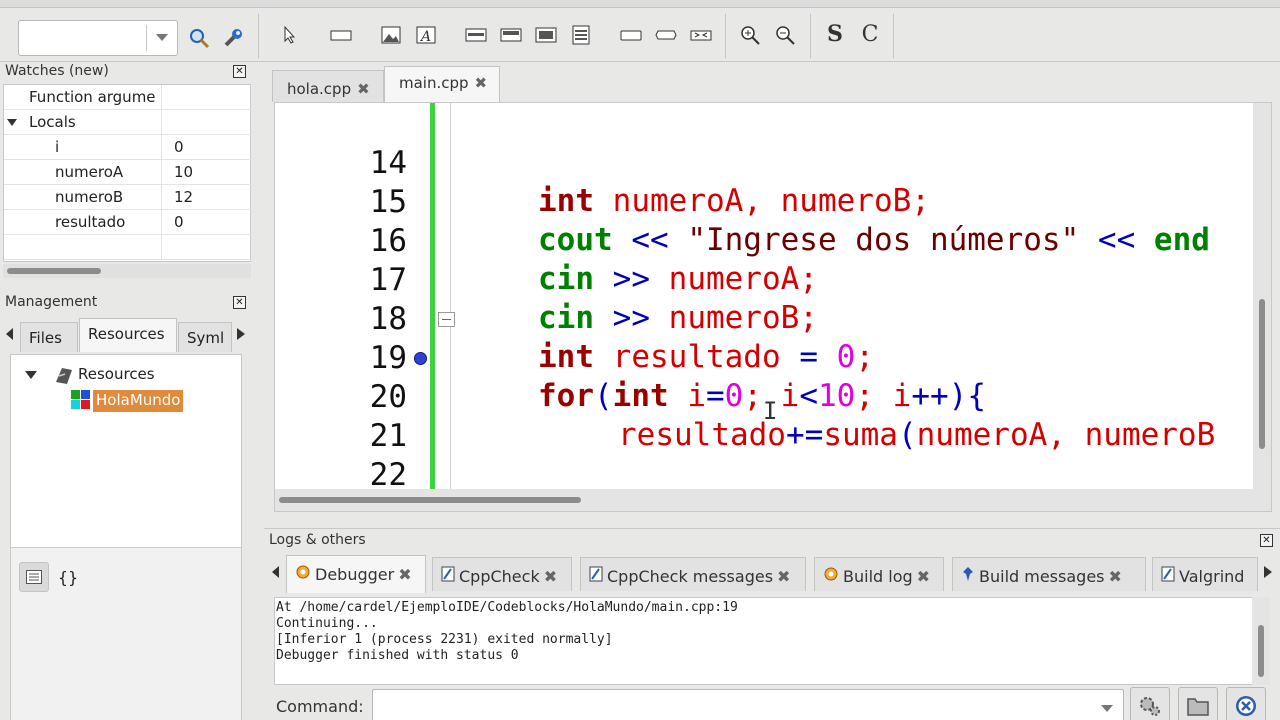 The image size is (1280, 720). What do you see at coordinates (546, 35) in the screenshot?
I see `bar3-icon` at bounding box center [546, 35].